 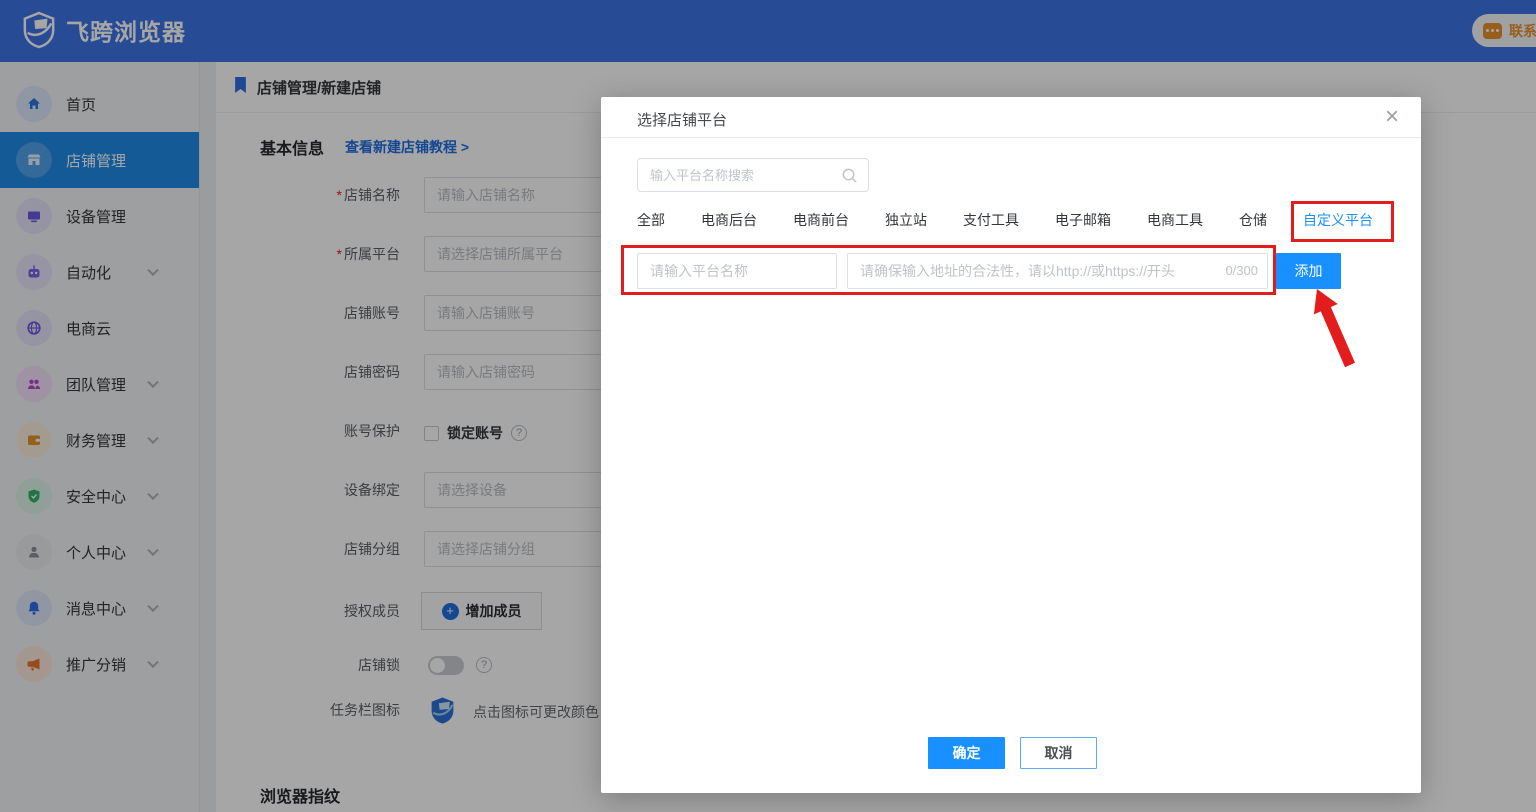 I want to click on char-counter: 0/300, so click(x=1241, y=270).